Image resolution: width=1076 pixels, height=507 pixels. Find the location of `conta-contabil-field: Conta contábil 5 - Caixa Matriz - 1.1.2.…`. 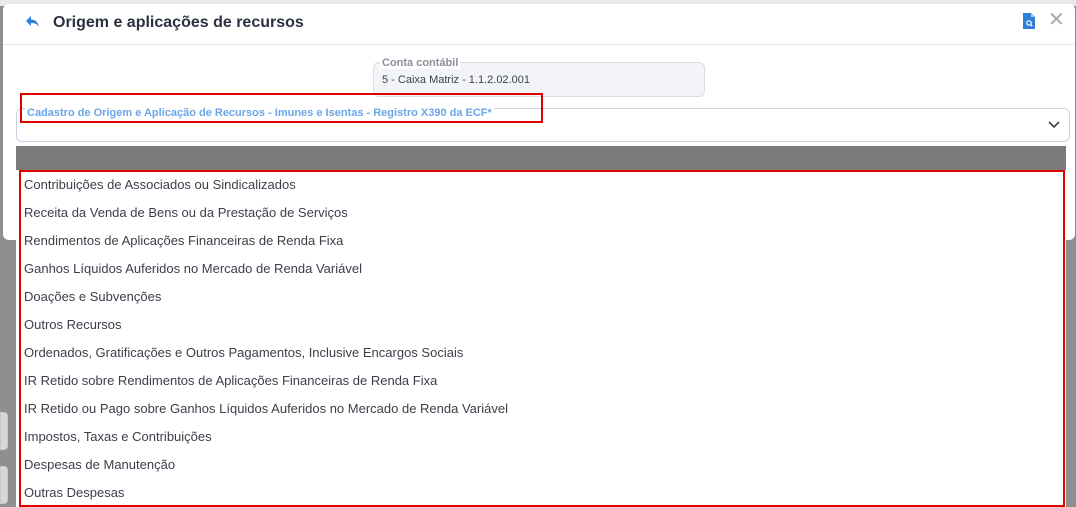

conta-contabil-field: Conta contábil 5 - Caixa Matriz - 1.1.2.… is located at coordinates (539, 77).